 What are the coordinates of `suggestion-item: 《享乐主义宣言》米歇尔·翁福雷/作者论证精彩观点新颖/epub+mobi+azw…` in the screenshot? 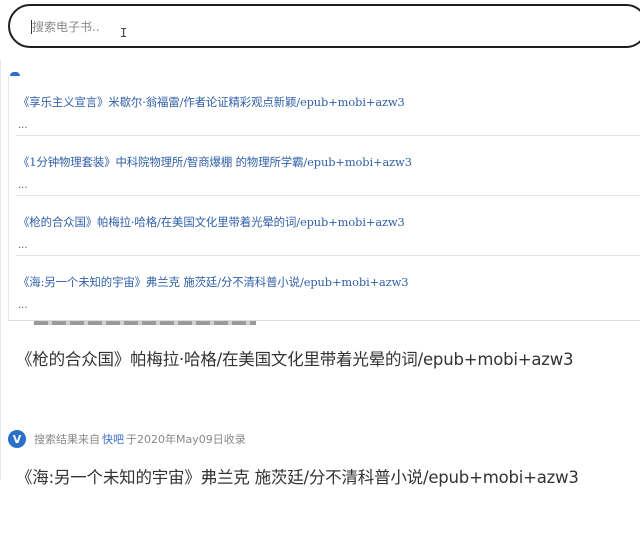 It's located at (324, 106).